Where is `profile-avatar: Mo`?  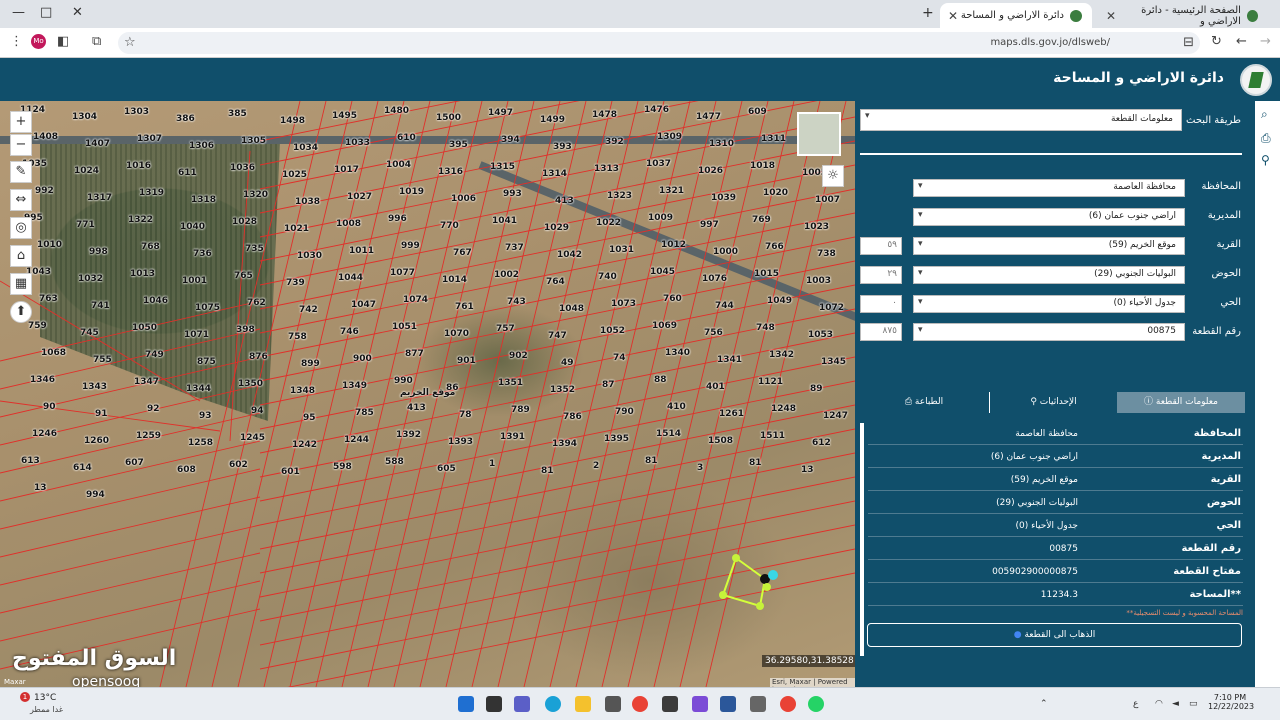
profile-avatar: Mo is located at coordinates (38, 41).